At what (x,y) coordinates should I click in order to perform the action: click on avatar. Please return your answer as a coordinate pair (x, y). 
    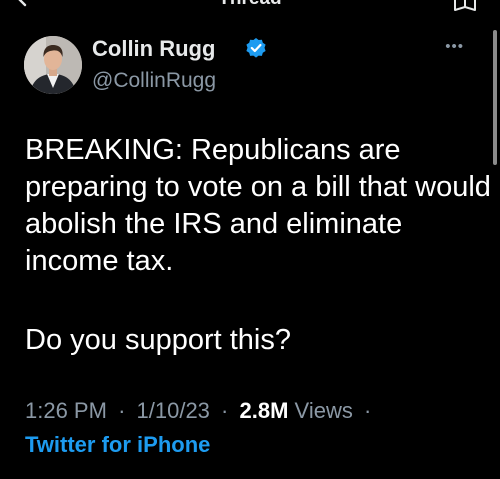
    Looking at the image, I should click on (53, 65).